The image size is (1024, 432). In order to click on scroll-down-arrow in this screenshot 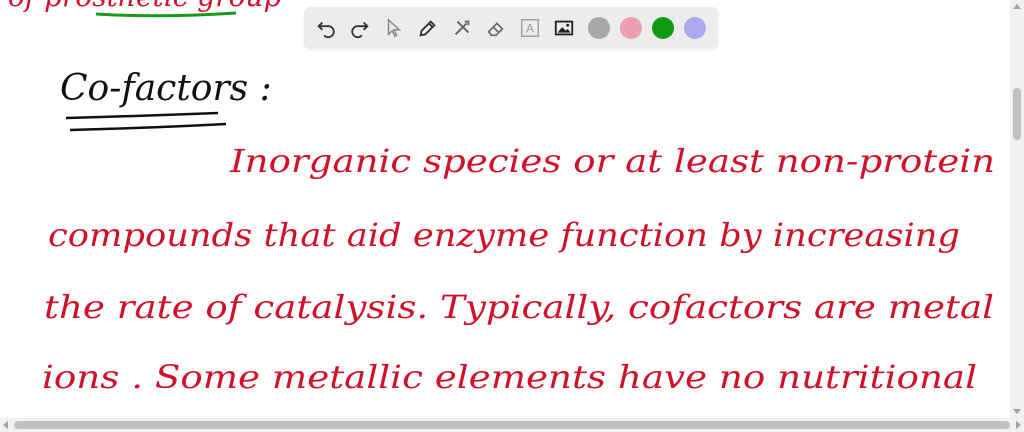, I will do `click(1017, 411)`.